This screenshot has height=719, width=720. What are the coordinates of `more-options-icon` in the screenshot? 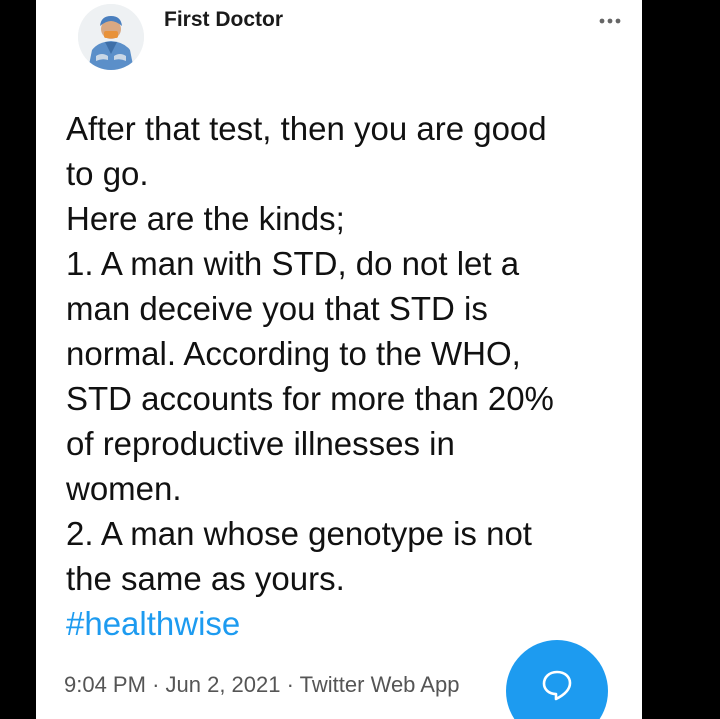 It's located at (610, 21).